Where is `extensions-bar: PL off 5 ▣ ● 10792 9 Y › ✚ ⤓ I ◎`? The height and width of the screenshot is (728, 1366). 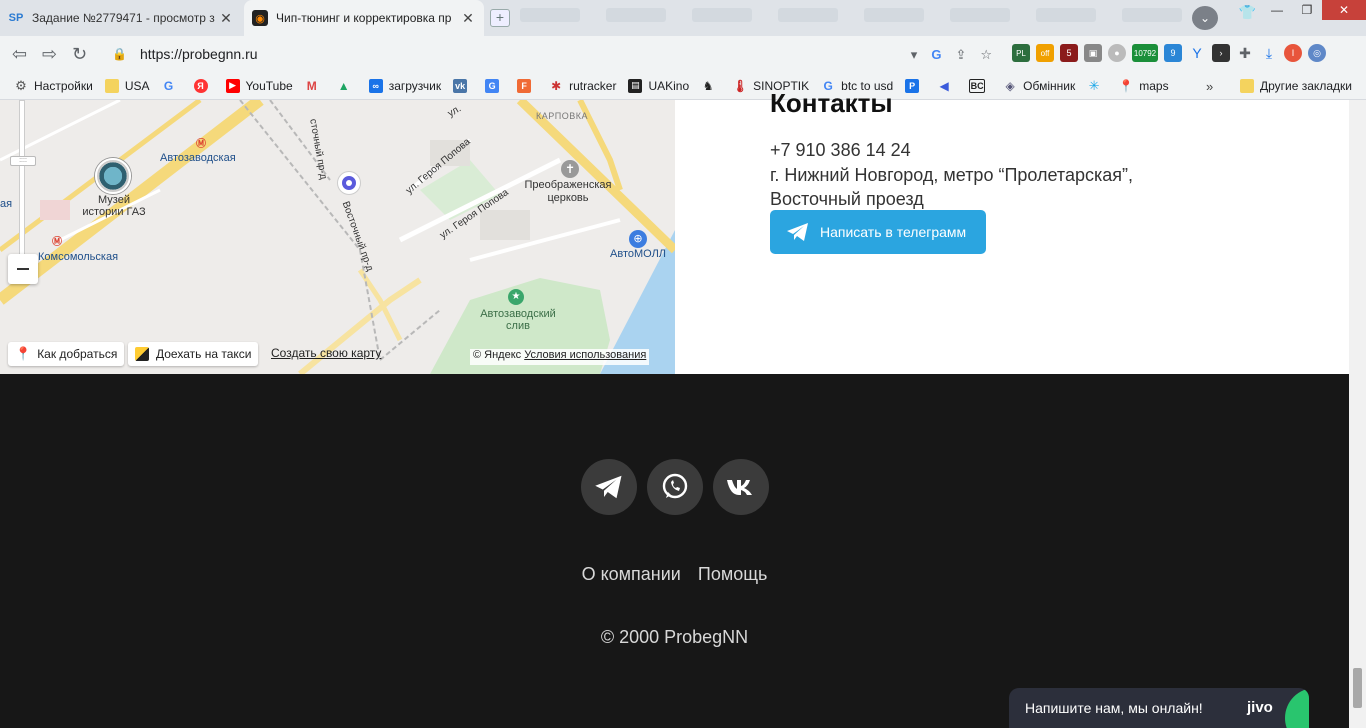 extensions-bar: PL off 5 ▣ ● 10792 9 Y › ✚ ⤓ I ◎ is located at coordinates (1169, 53).